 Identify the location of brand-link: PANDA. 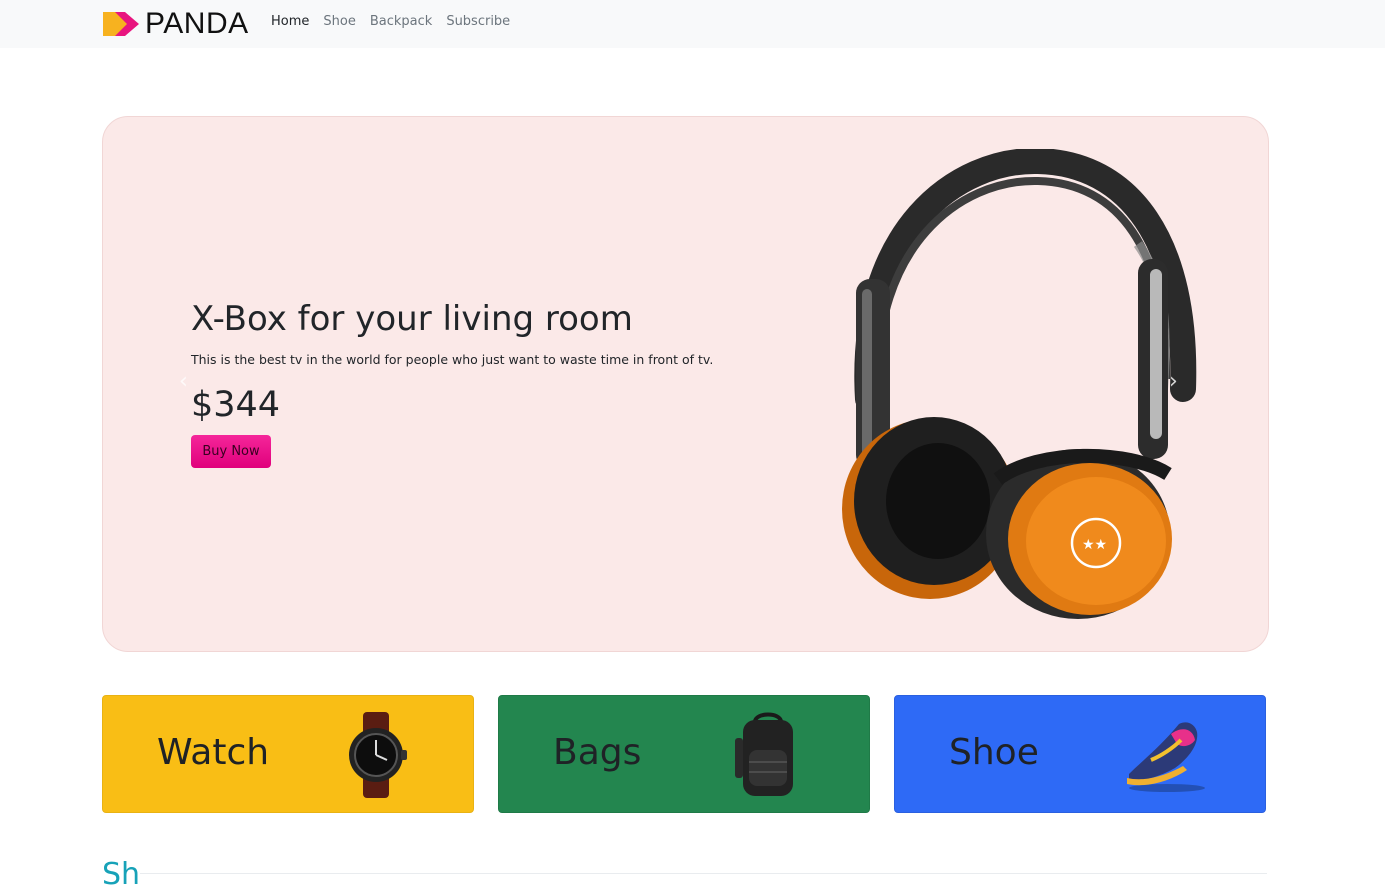
(175, 24).